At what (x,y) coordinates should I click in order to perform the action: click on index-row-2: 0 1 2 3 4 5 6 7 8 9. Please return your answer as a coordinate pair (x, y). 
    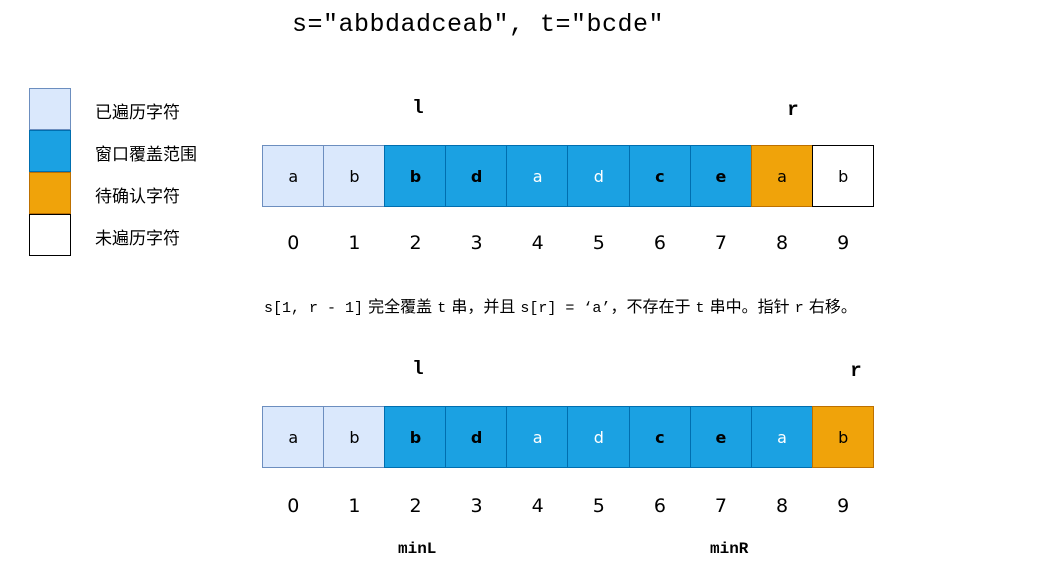
    Looking at the image, I should click on (567, 506).